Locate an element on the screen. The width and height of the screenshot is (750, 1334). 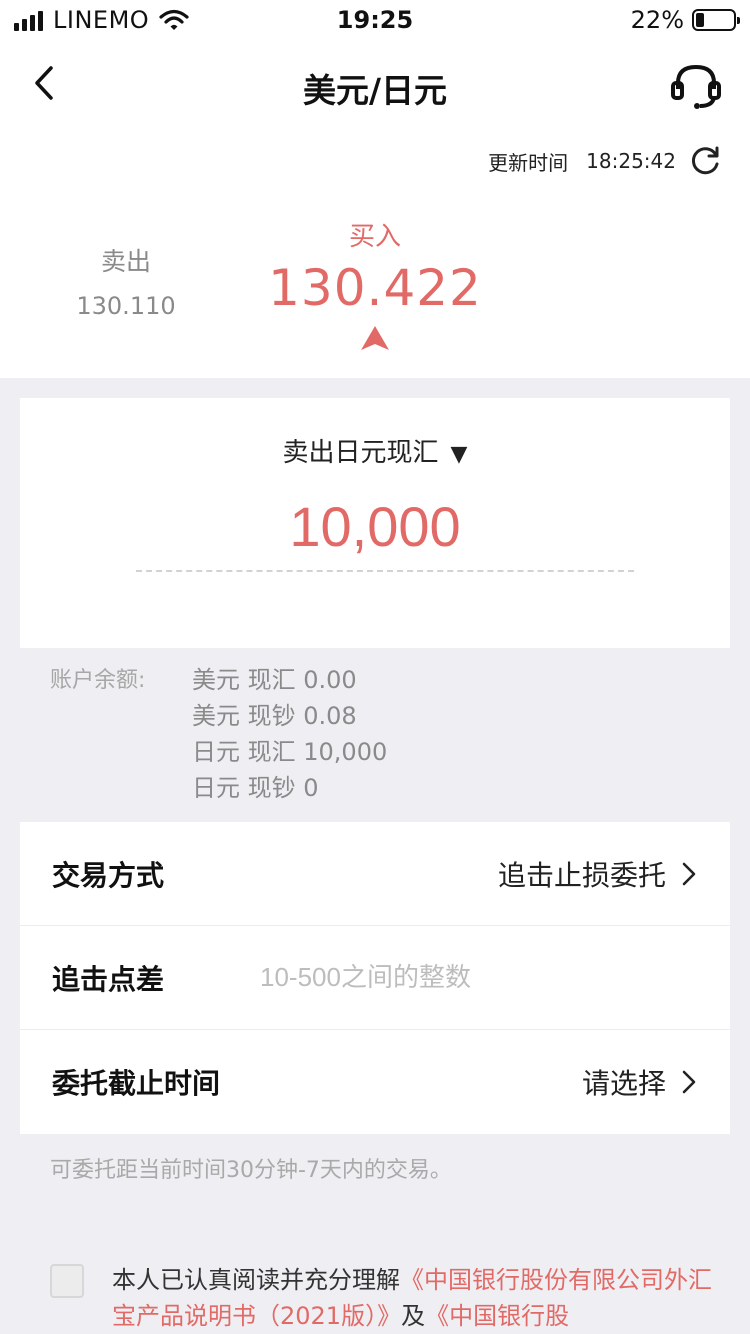
chase-spread-label: 追击点差 is located at coordinates (108, 979).